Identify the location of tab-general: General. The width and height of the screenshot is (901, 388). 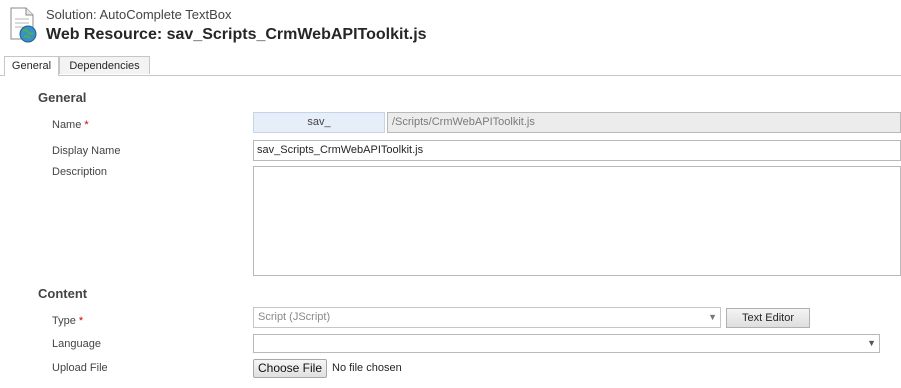
(31, 66).